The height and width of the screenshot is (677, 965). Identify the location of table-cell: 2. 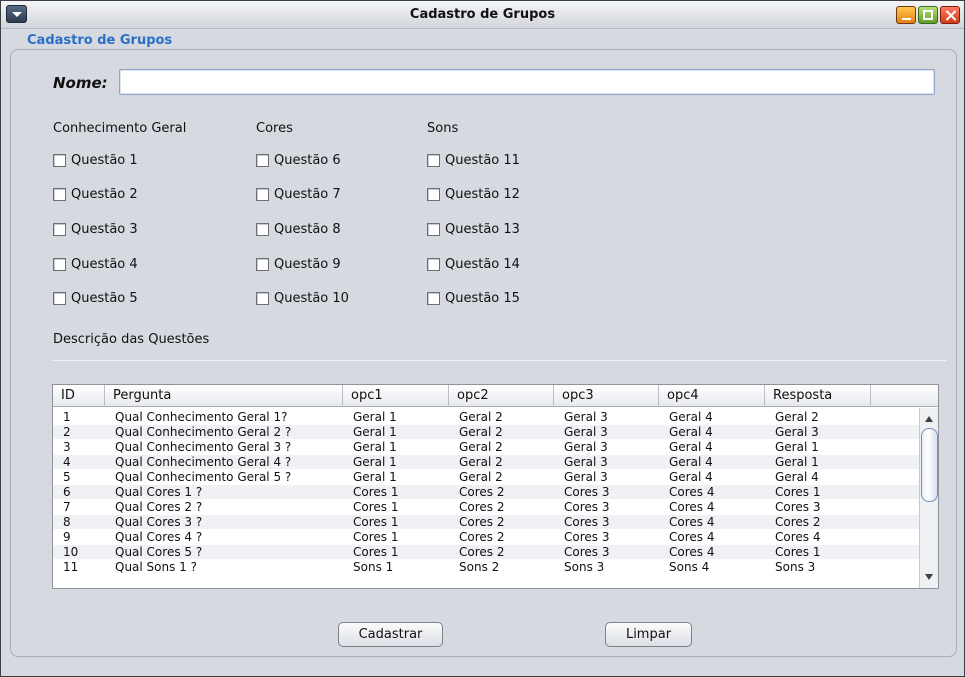
(67, 432).